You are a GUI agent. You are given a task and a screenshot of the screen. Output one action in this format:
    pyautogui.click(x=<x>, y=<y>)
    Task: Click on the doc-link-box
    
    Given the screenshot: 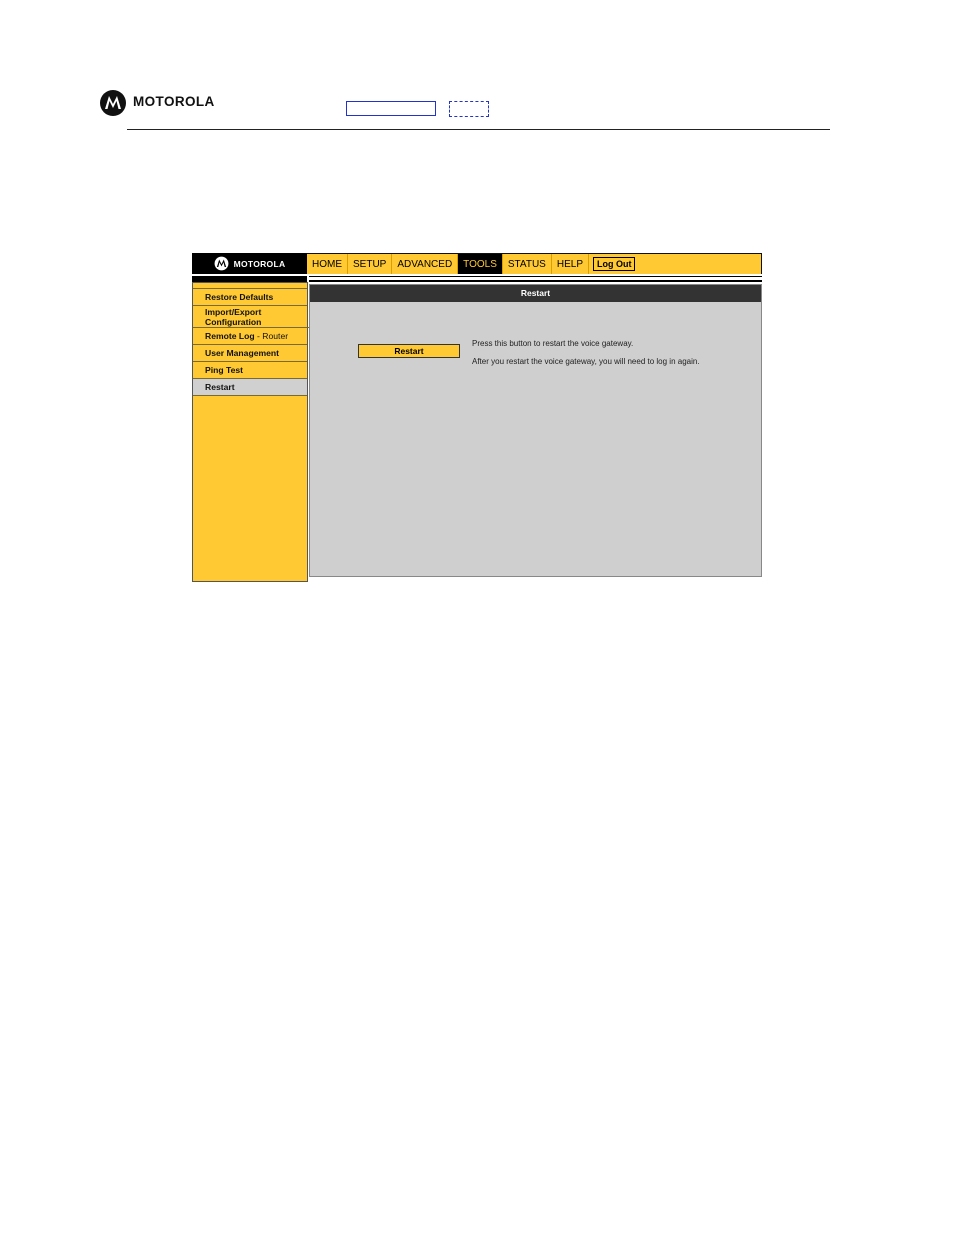 What is the action you would take?
    pyautogui.click(x=391, y=108)
    